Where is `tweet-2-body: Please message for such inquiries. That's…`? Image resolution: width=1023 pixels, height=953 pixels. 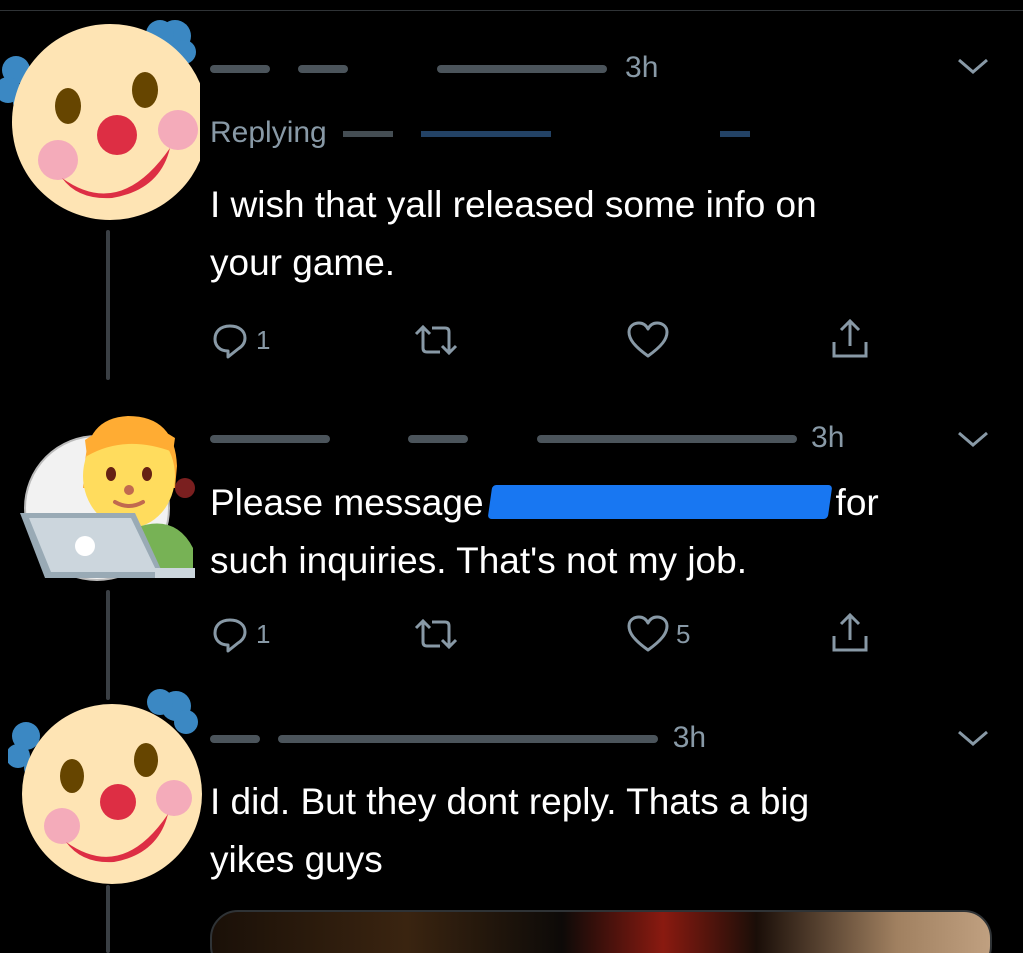
tweet-2-body: Please message for such inquiries. That's… is located at coordinates (595, 532).